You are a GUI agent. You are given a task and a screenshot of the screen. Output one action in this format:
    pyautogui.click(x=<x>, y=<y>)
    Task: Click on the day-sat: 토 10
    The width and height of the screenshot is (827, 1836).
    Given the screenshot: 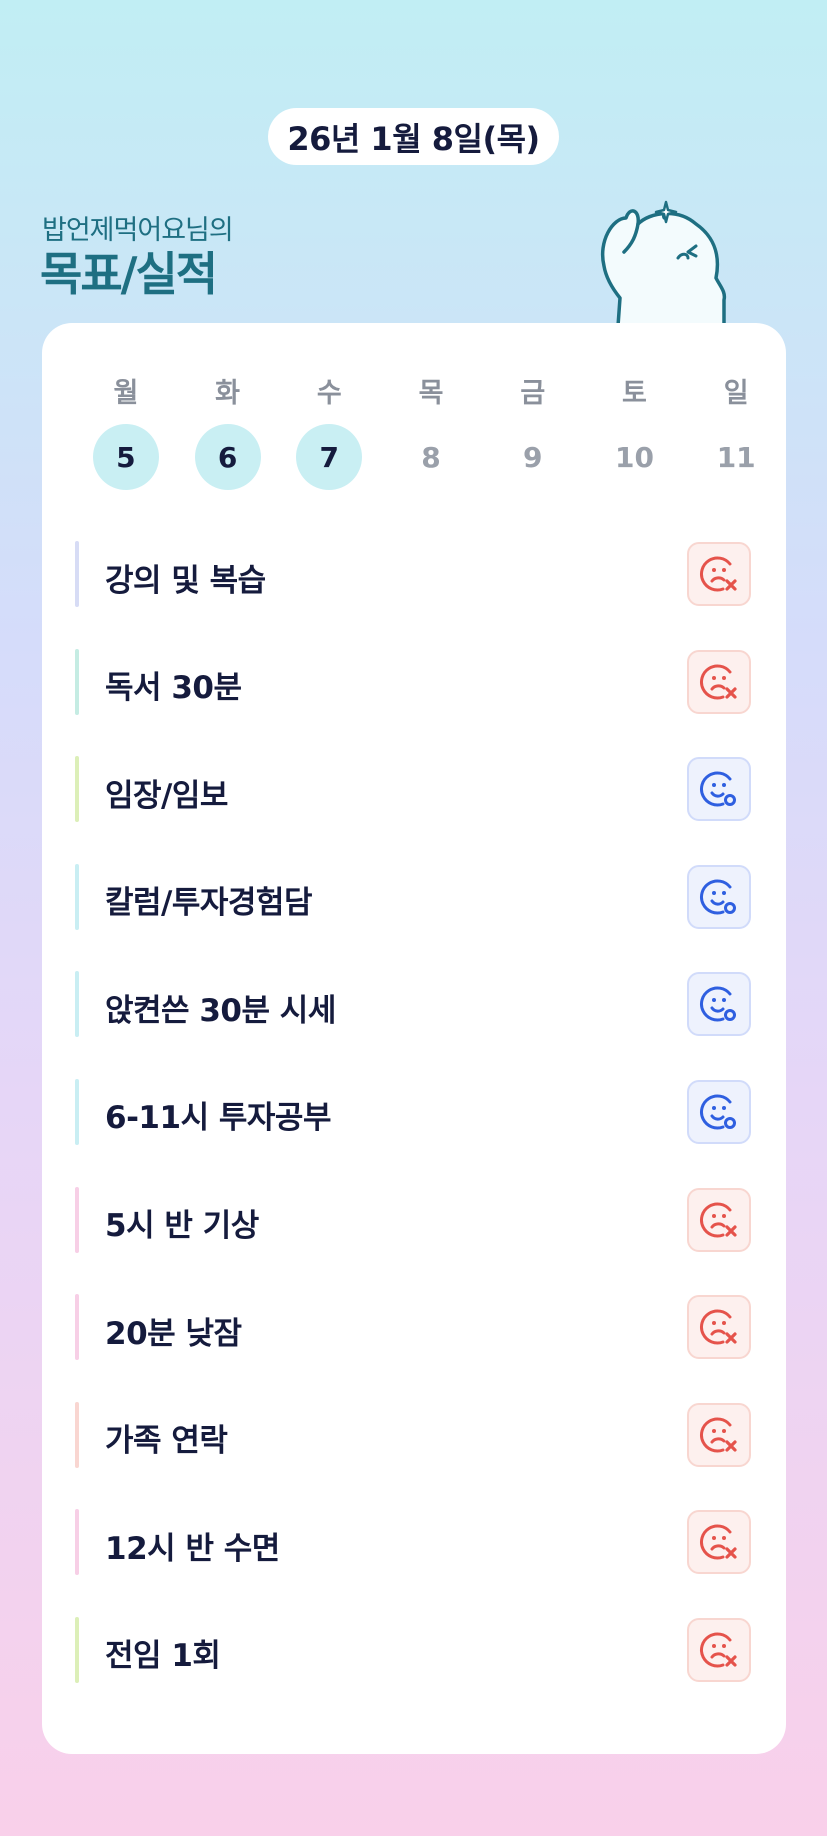 What is the action you would take?
    pyautogui.click(x=635, y=433)
    